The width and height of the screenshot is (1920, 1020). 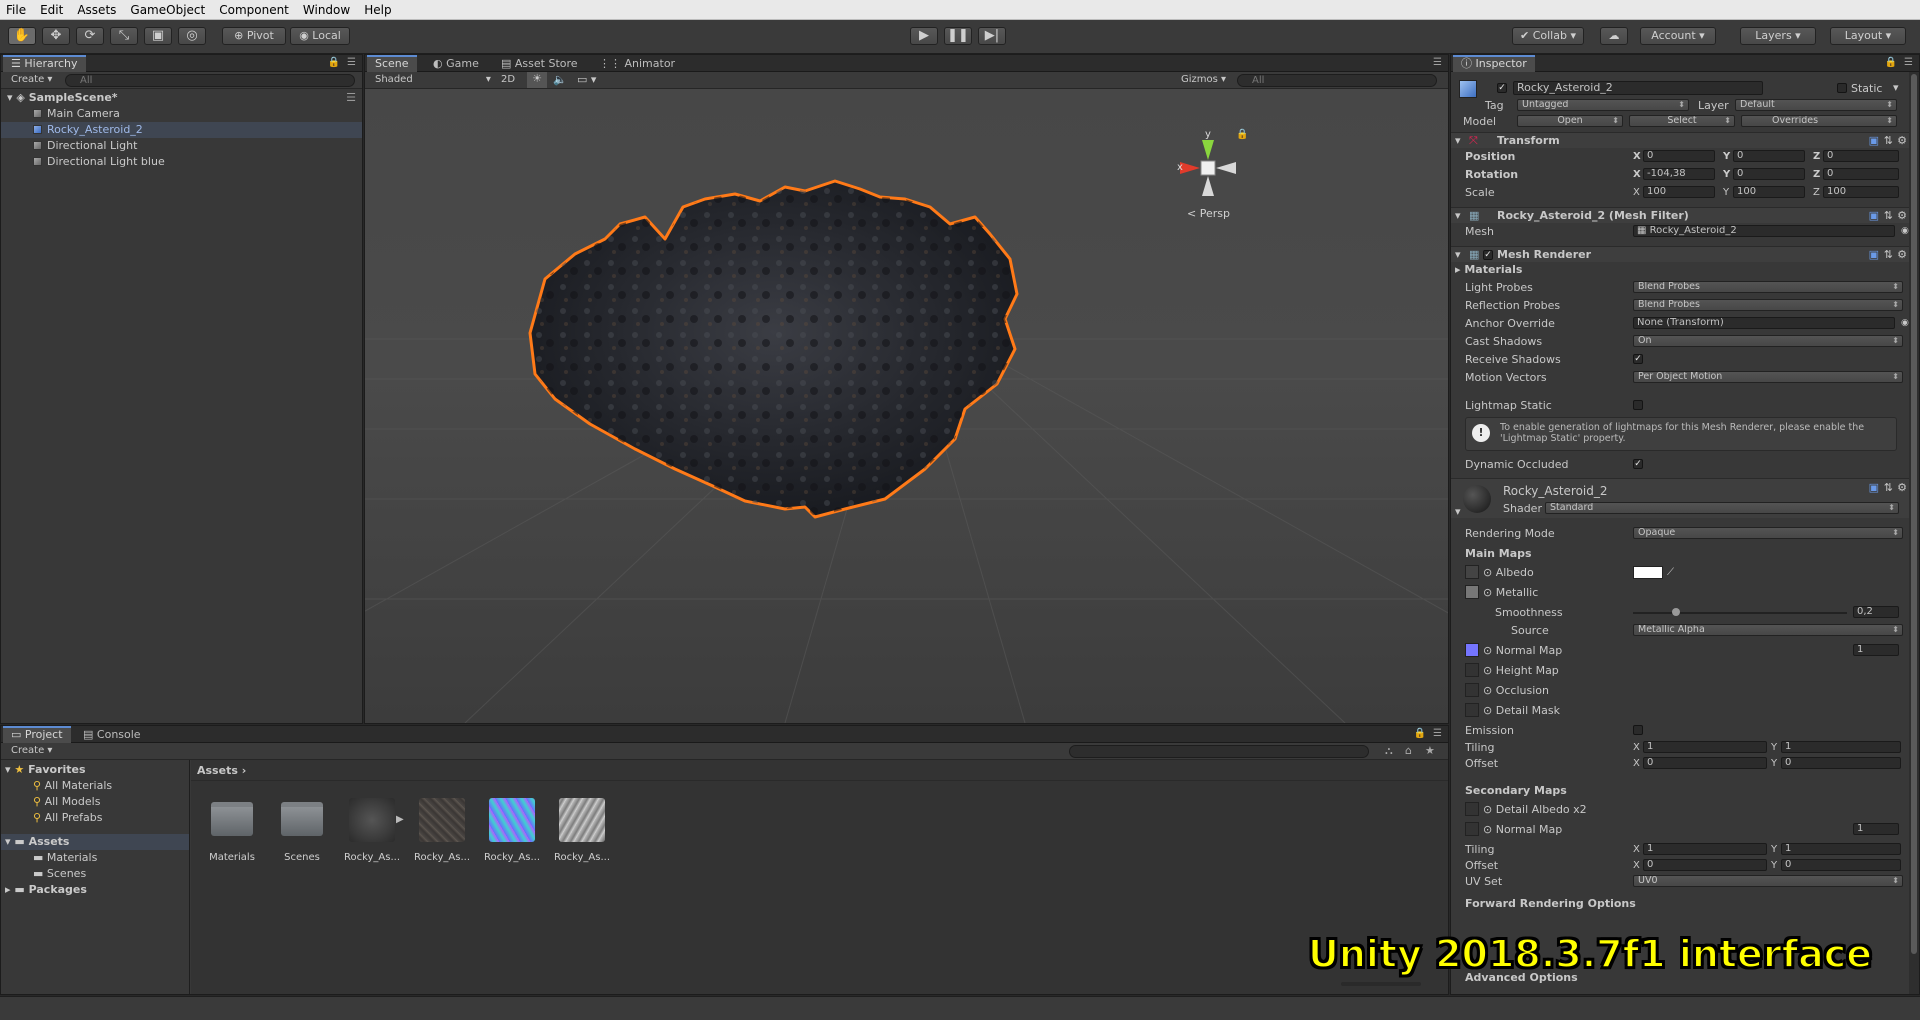 I want to click on occlusion-slot, so click(x=1472, y=690).